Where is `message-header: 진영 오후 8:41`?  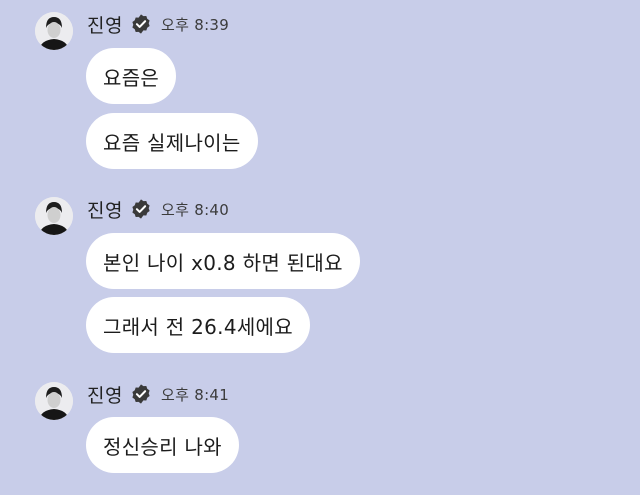
message-header: 진영 오후 8:41 is located at coordinates (158, 394).